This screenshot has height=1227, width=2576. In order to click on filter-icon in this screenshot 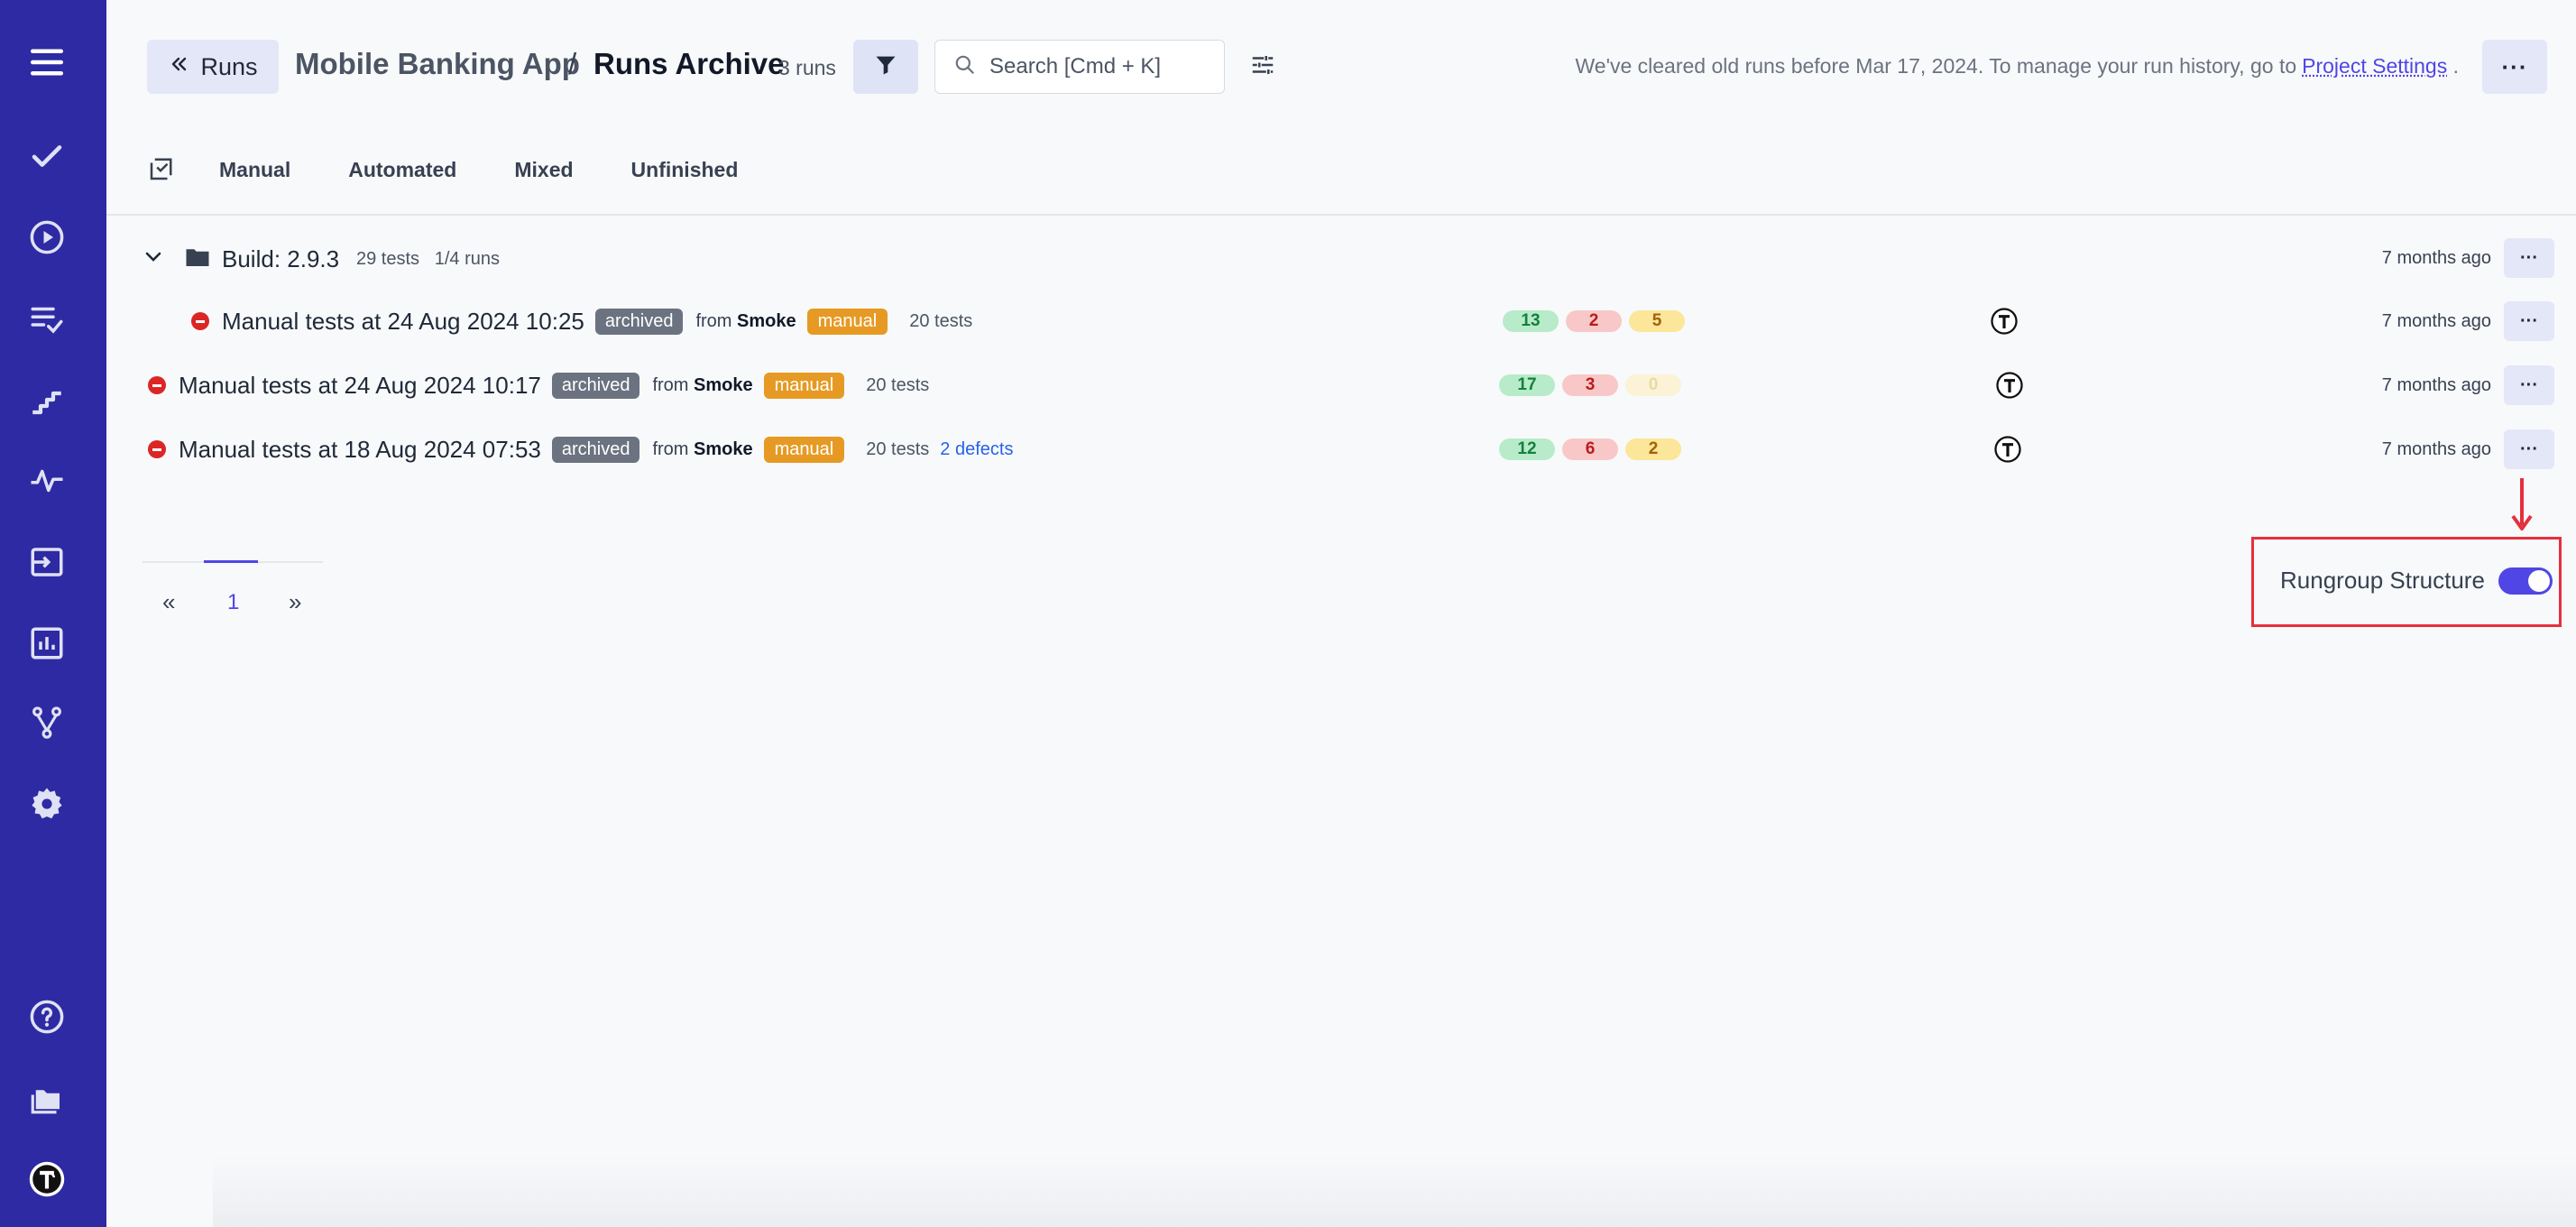, I will do `click(885, 67)`.